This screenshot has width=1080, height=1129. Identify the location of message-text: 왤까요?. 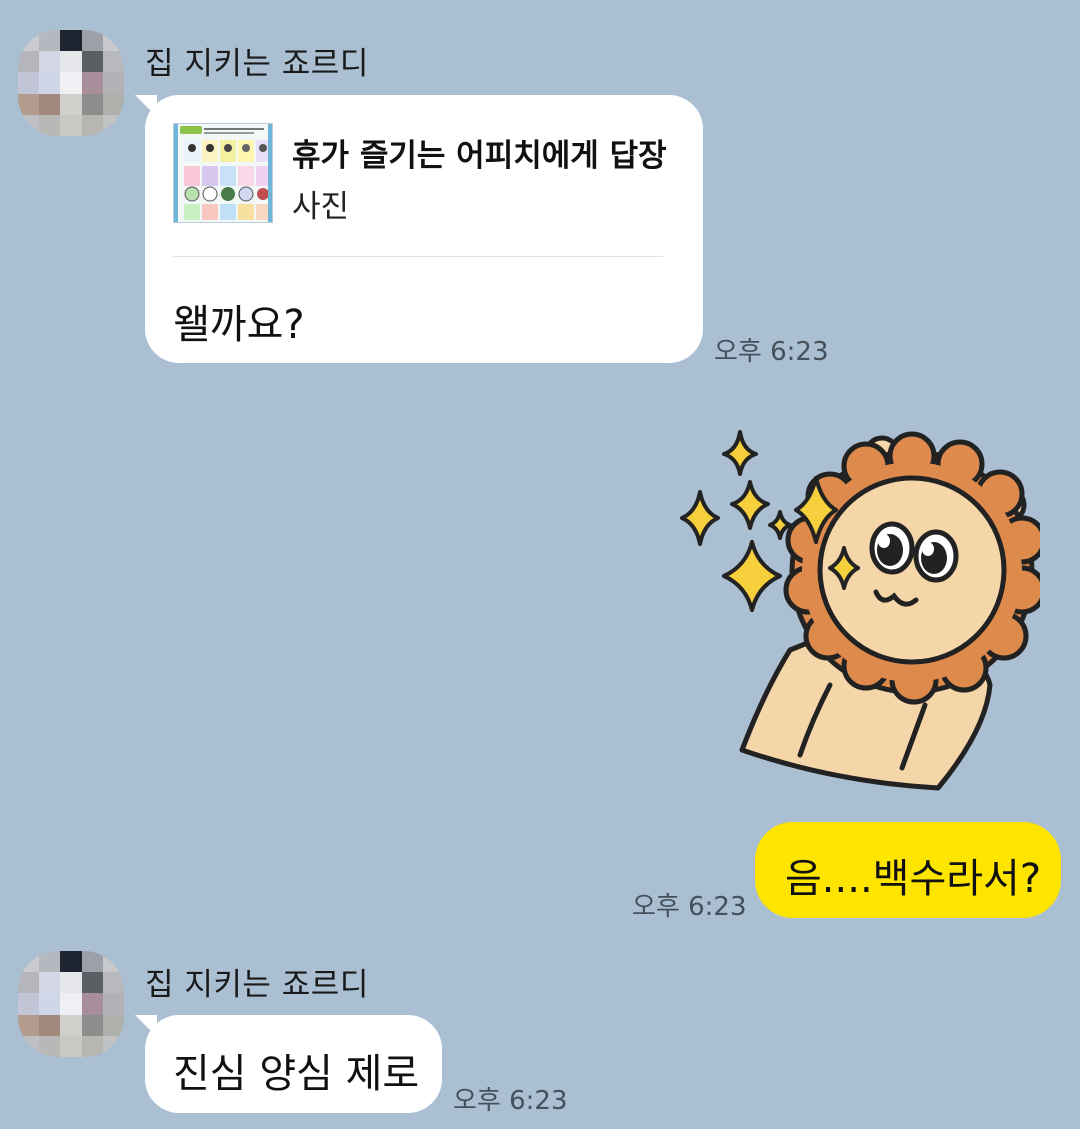
(239, 325).